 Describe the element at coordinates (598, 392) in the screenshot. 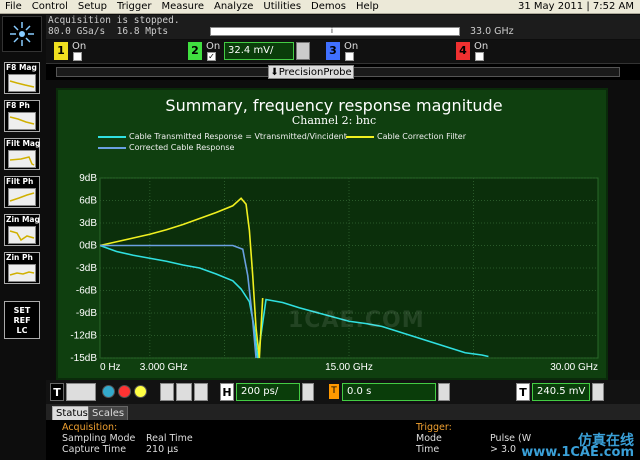

I see `trigger-adjust` at that location.